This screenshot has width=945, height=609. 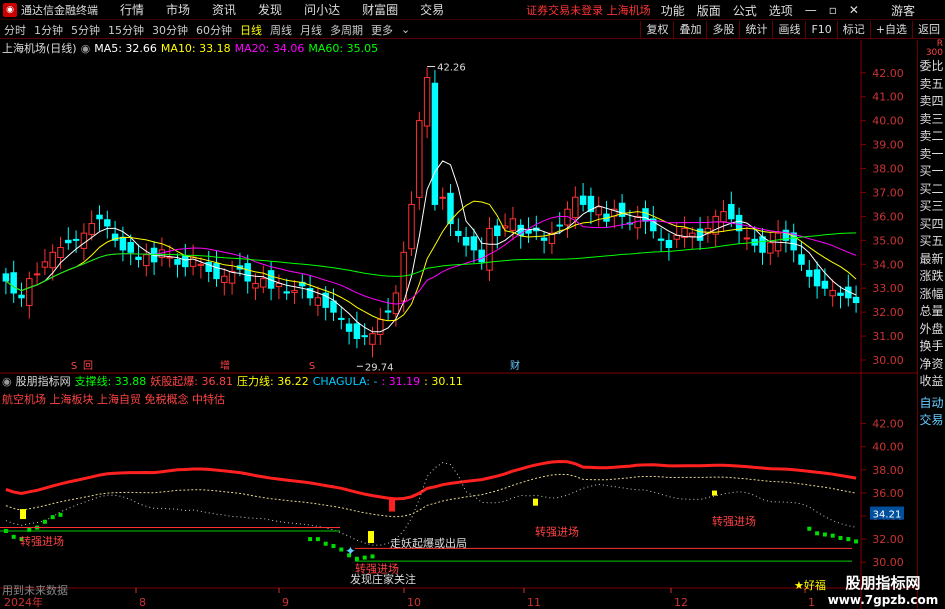 What do you see at coordinates (170, 30) in the screenshot?
I see `period-30min: 30分钟` at bounding box center [170, 30].